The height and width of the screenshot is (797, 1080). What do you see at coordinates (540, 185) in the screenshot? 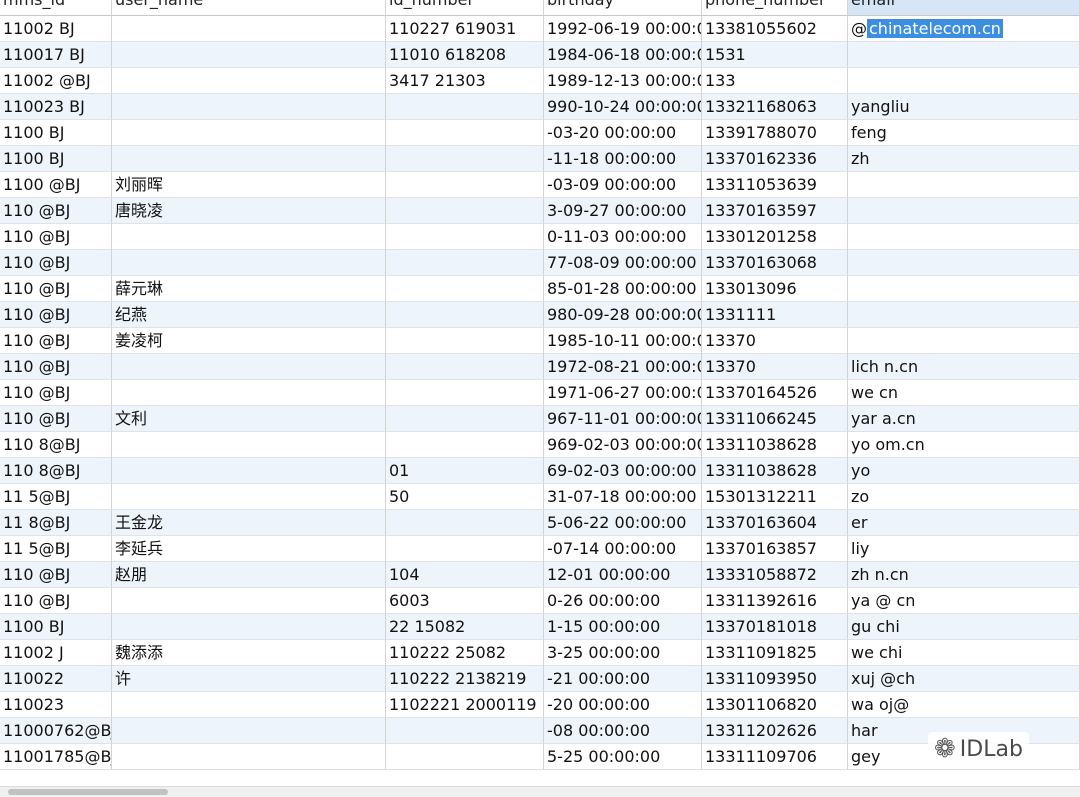
I see `table-row: 1100 @BJ 刘丽晖 -03-09 00:00:00 13311053639` at bounding box center [540, 185].